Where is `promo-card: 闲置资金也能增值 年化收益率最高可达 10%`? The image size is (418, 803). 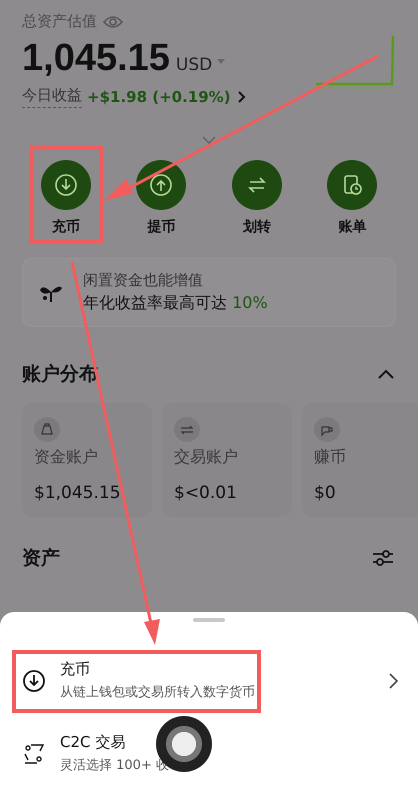
promo-card: 闲置资金也能增值 年化收益率最高可达 10% is located at coordinates (209, 292).